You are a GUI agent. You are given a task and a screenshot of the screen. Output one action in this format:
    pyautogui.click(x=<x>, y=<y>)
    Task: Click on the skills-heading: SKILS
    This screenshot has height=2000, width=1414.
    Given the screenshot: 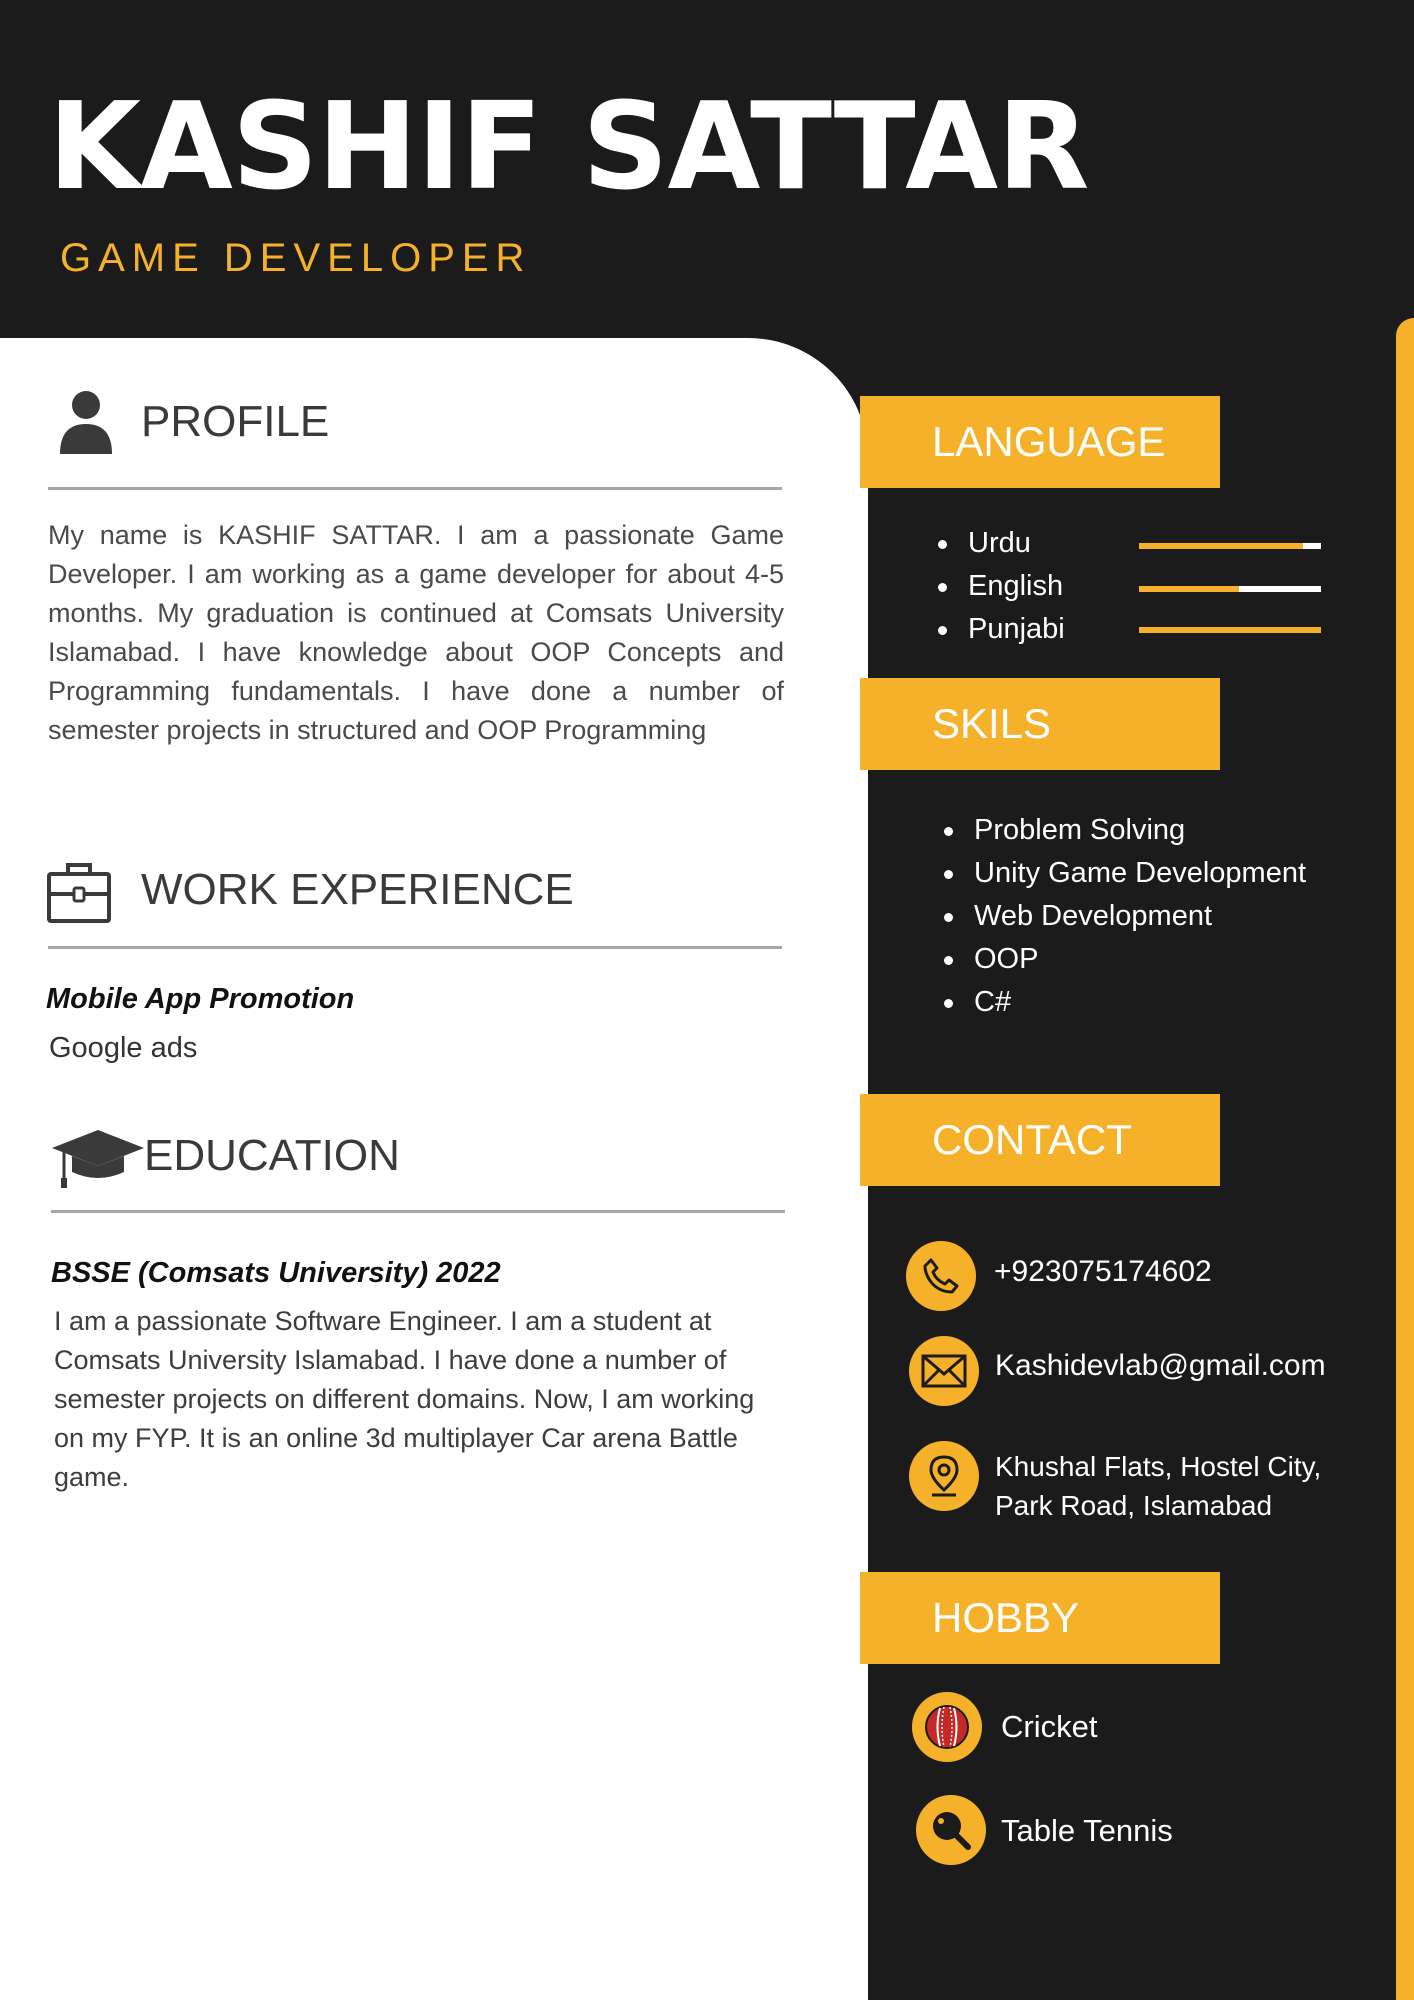 What is the action you would take?
    pyautogui.click(x=1040, y=724)
    